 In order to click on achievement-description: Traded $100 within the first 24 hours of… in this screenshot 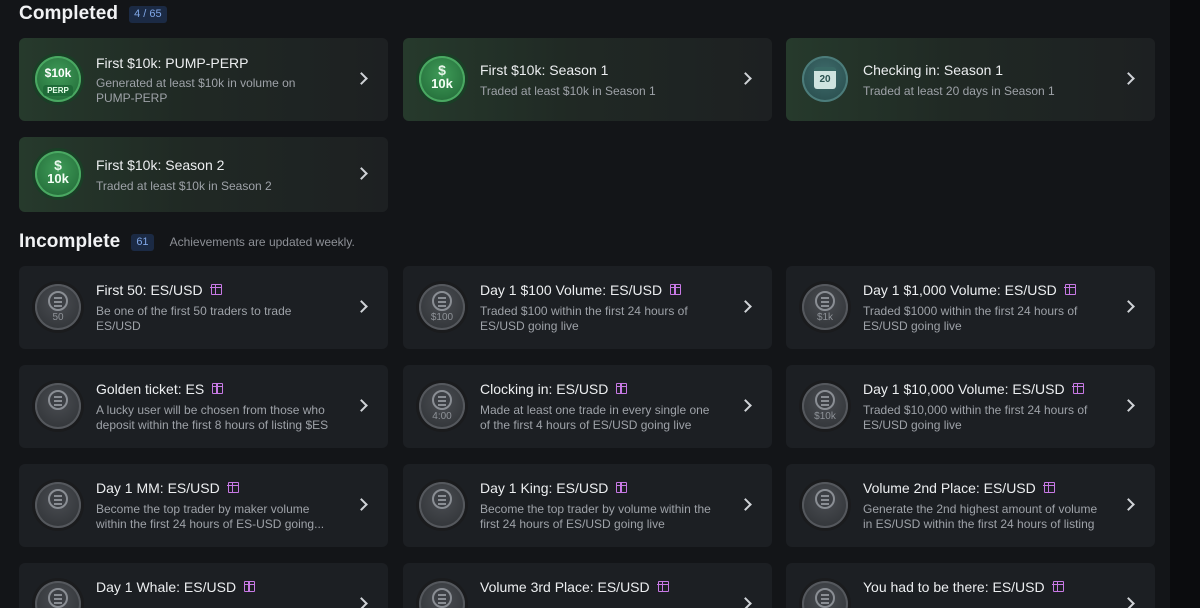, I will do `click(584, 318)`.